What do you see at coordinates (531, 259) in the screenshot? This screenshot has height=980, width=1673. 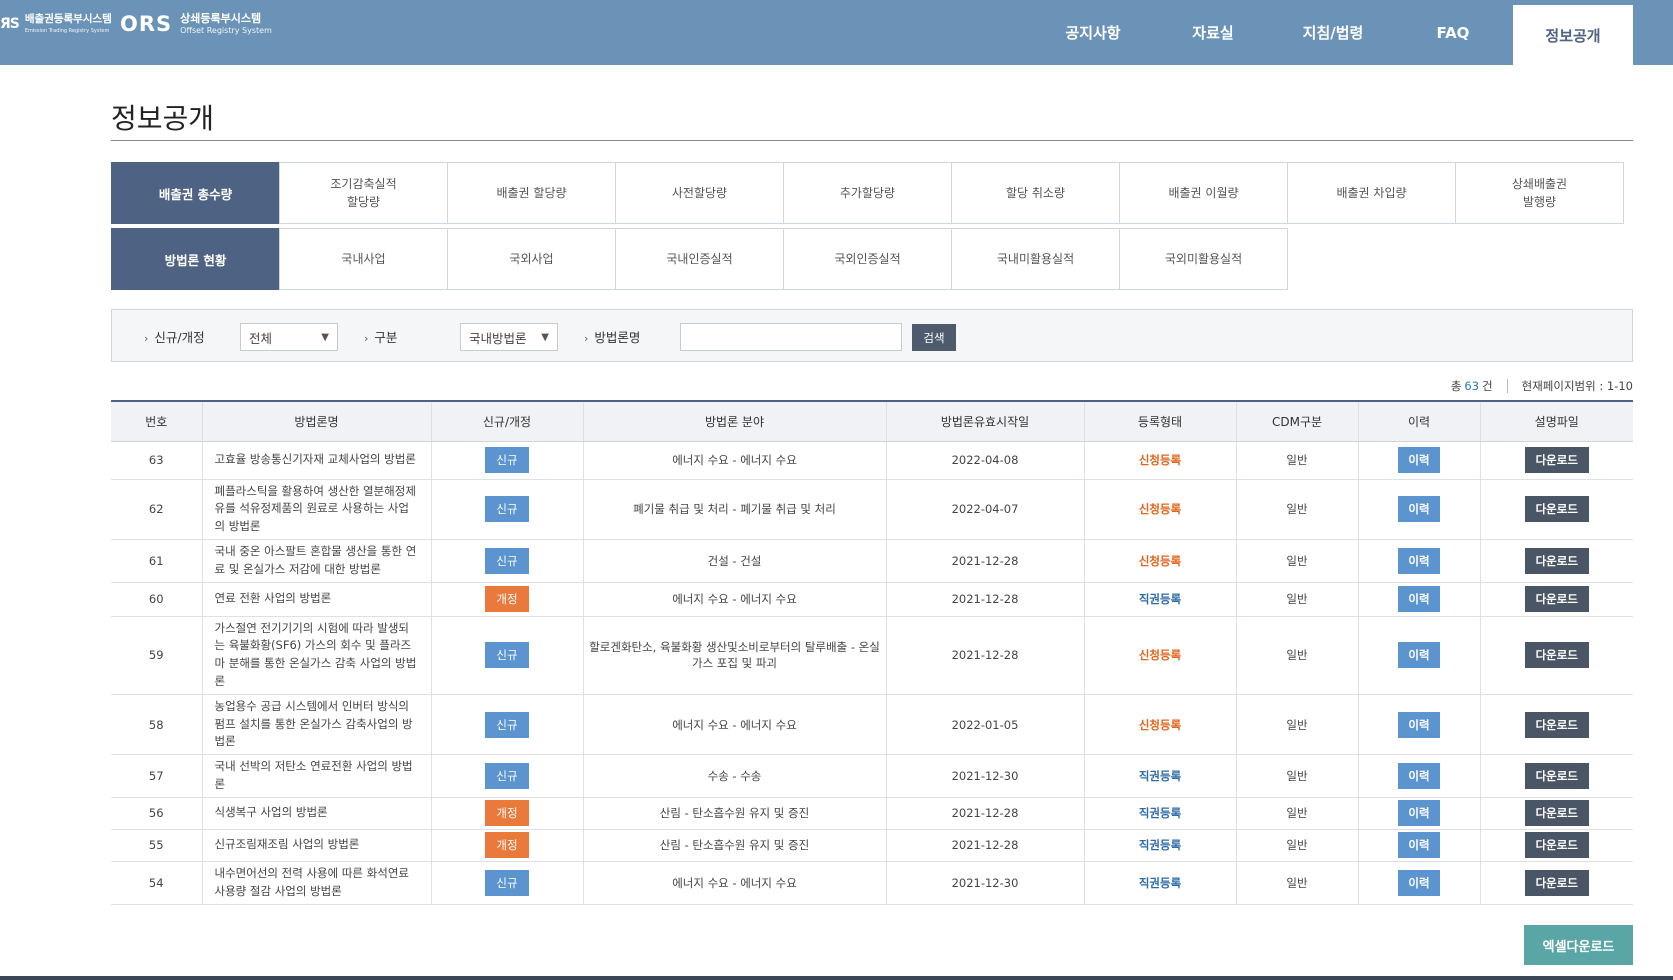 I see `tab-overseas-project: 국외사업` at bounding box center [531, 259].